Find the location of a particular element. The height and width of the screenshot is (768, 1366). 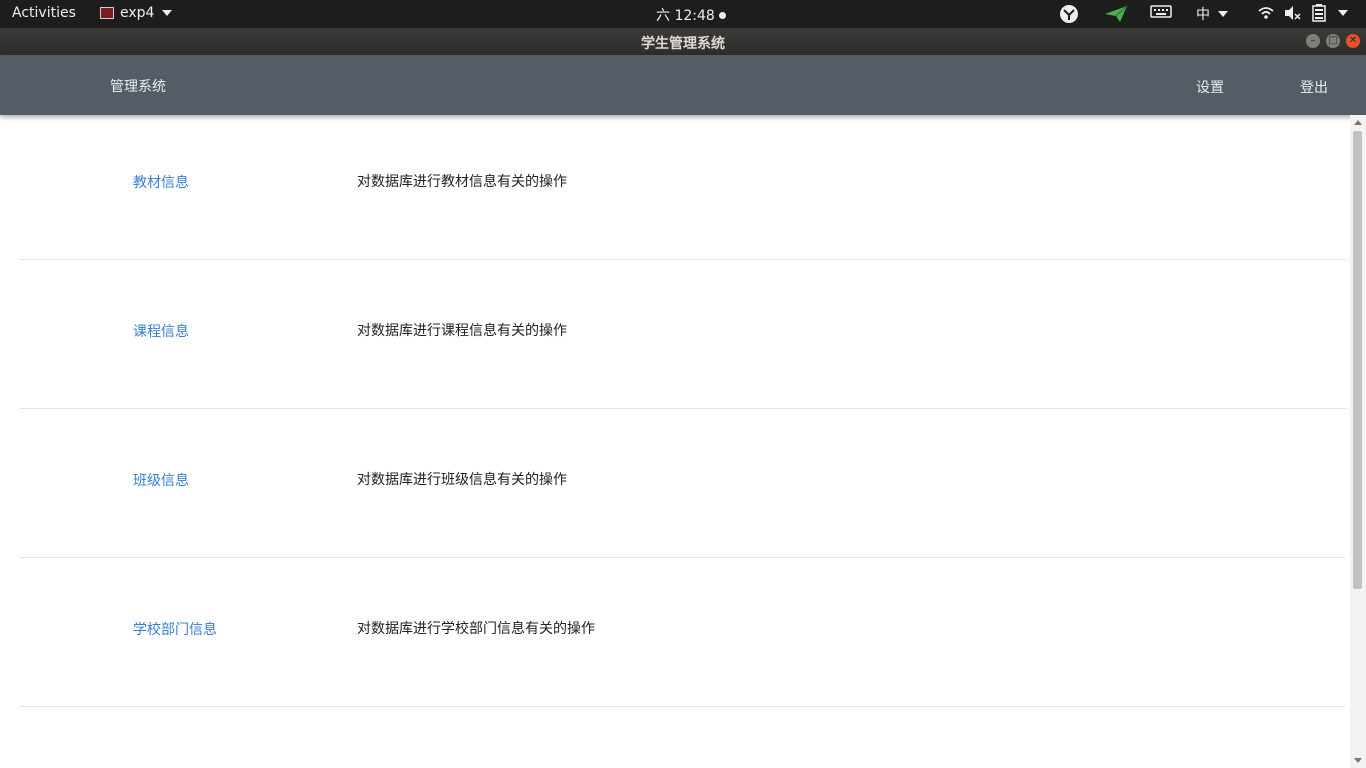

clock-label: 六 12:48 is located at coordinates (685, 16).